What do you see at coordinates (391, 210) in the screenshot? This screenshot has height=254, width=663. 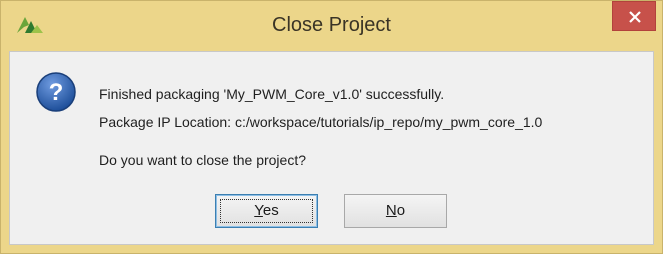 I see `no-mnemonic: N` at bounding box center [391, 210].